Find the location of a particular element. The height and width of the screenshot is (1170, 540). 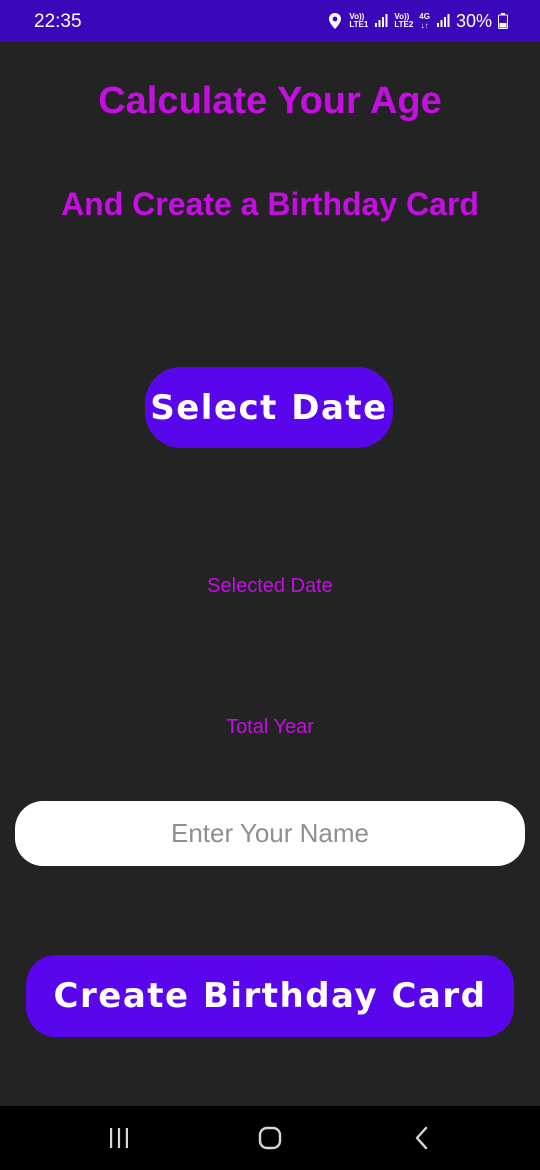

navigation-bar is located at coordinates (270, 1138).